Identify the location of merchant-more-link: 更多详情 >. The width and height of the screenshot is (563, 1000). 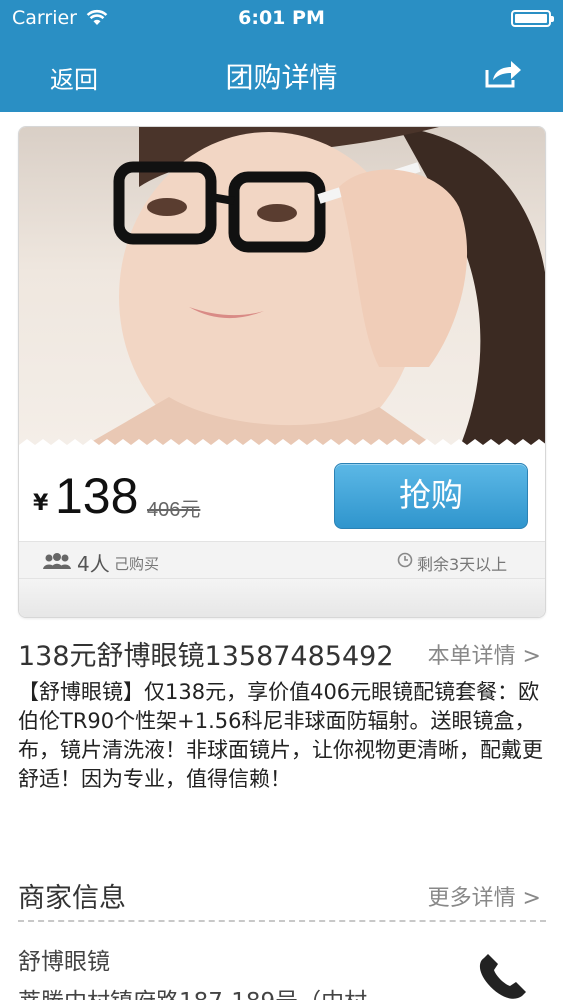
(484, 896).